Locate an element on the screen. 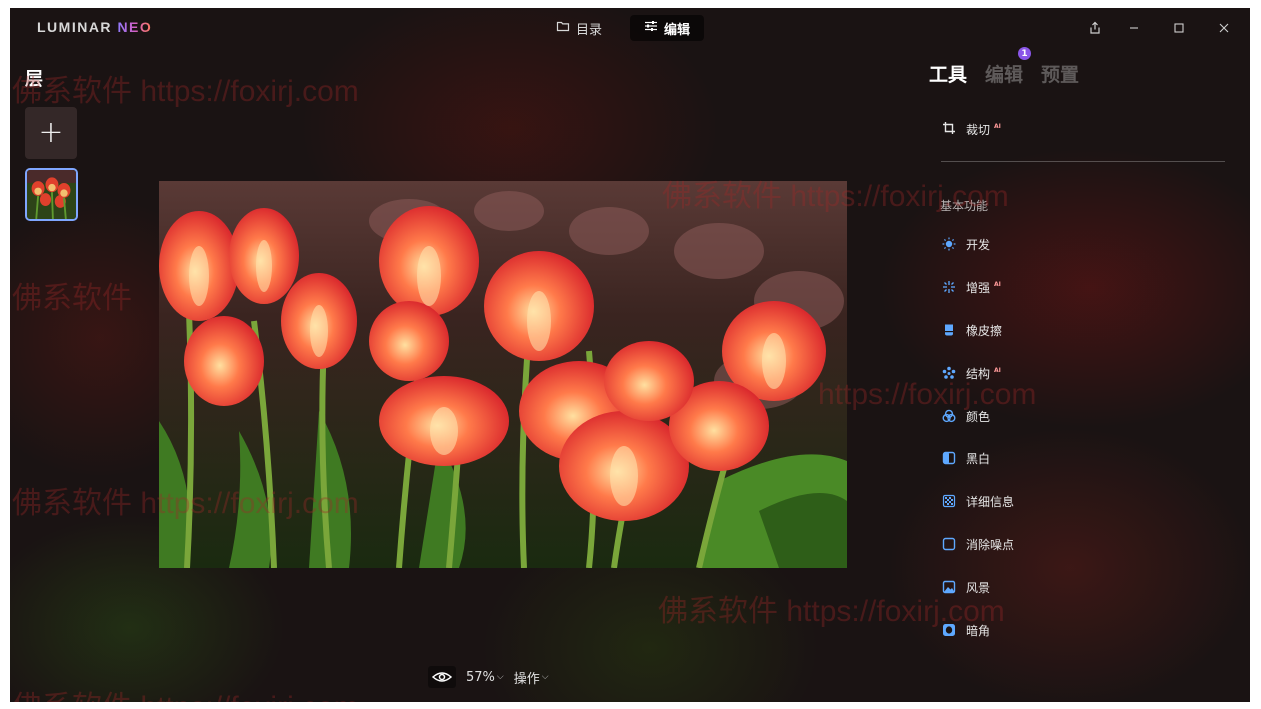 The height and width of the screenshot is (709, 1261). tool-crop-label: 裁切 is located at coordinates (978, 130).